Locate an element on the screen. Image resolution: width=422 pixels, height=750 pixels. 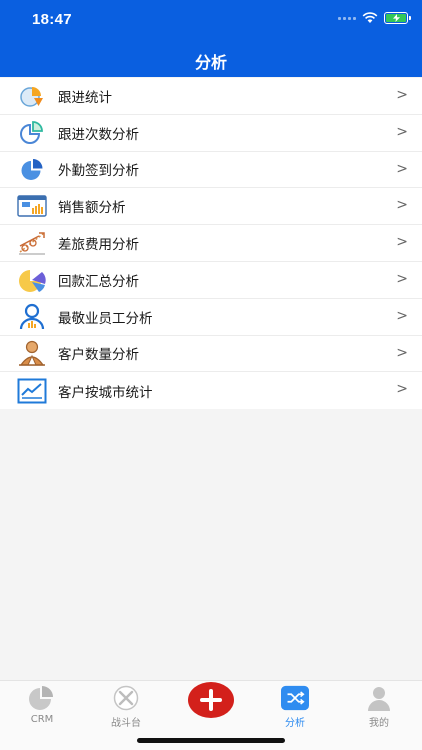
tab-crm: CRM is located at coordinates (42, 705).